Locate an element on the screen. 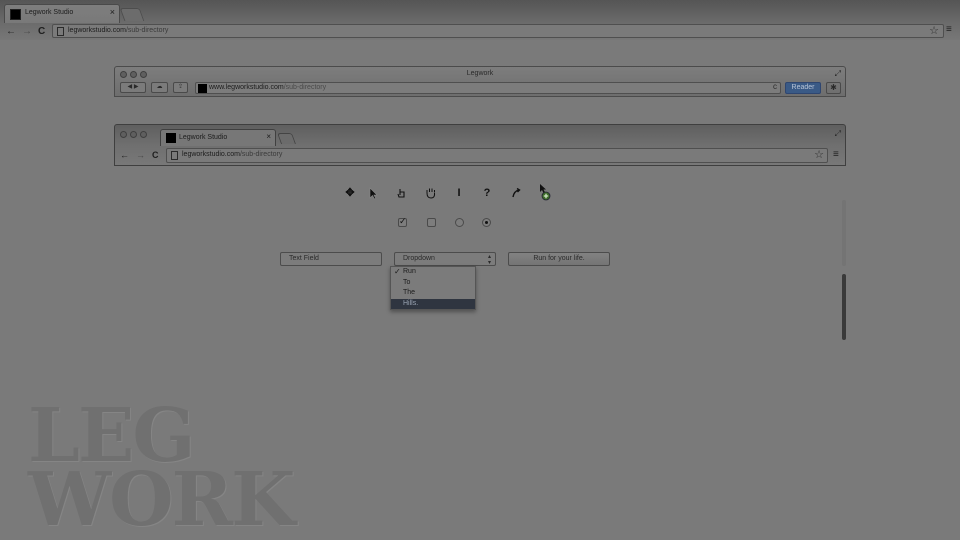  scrollbar-dark is located at coordinates (844, 307).